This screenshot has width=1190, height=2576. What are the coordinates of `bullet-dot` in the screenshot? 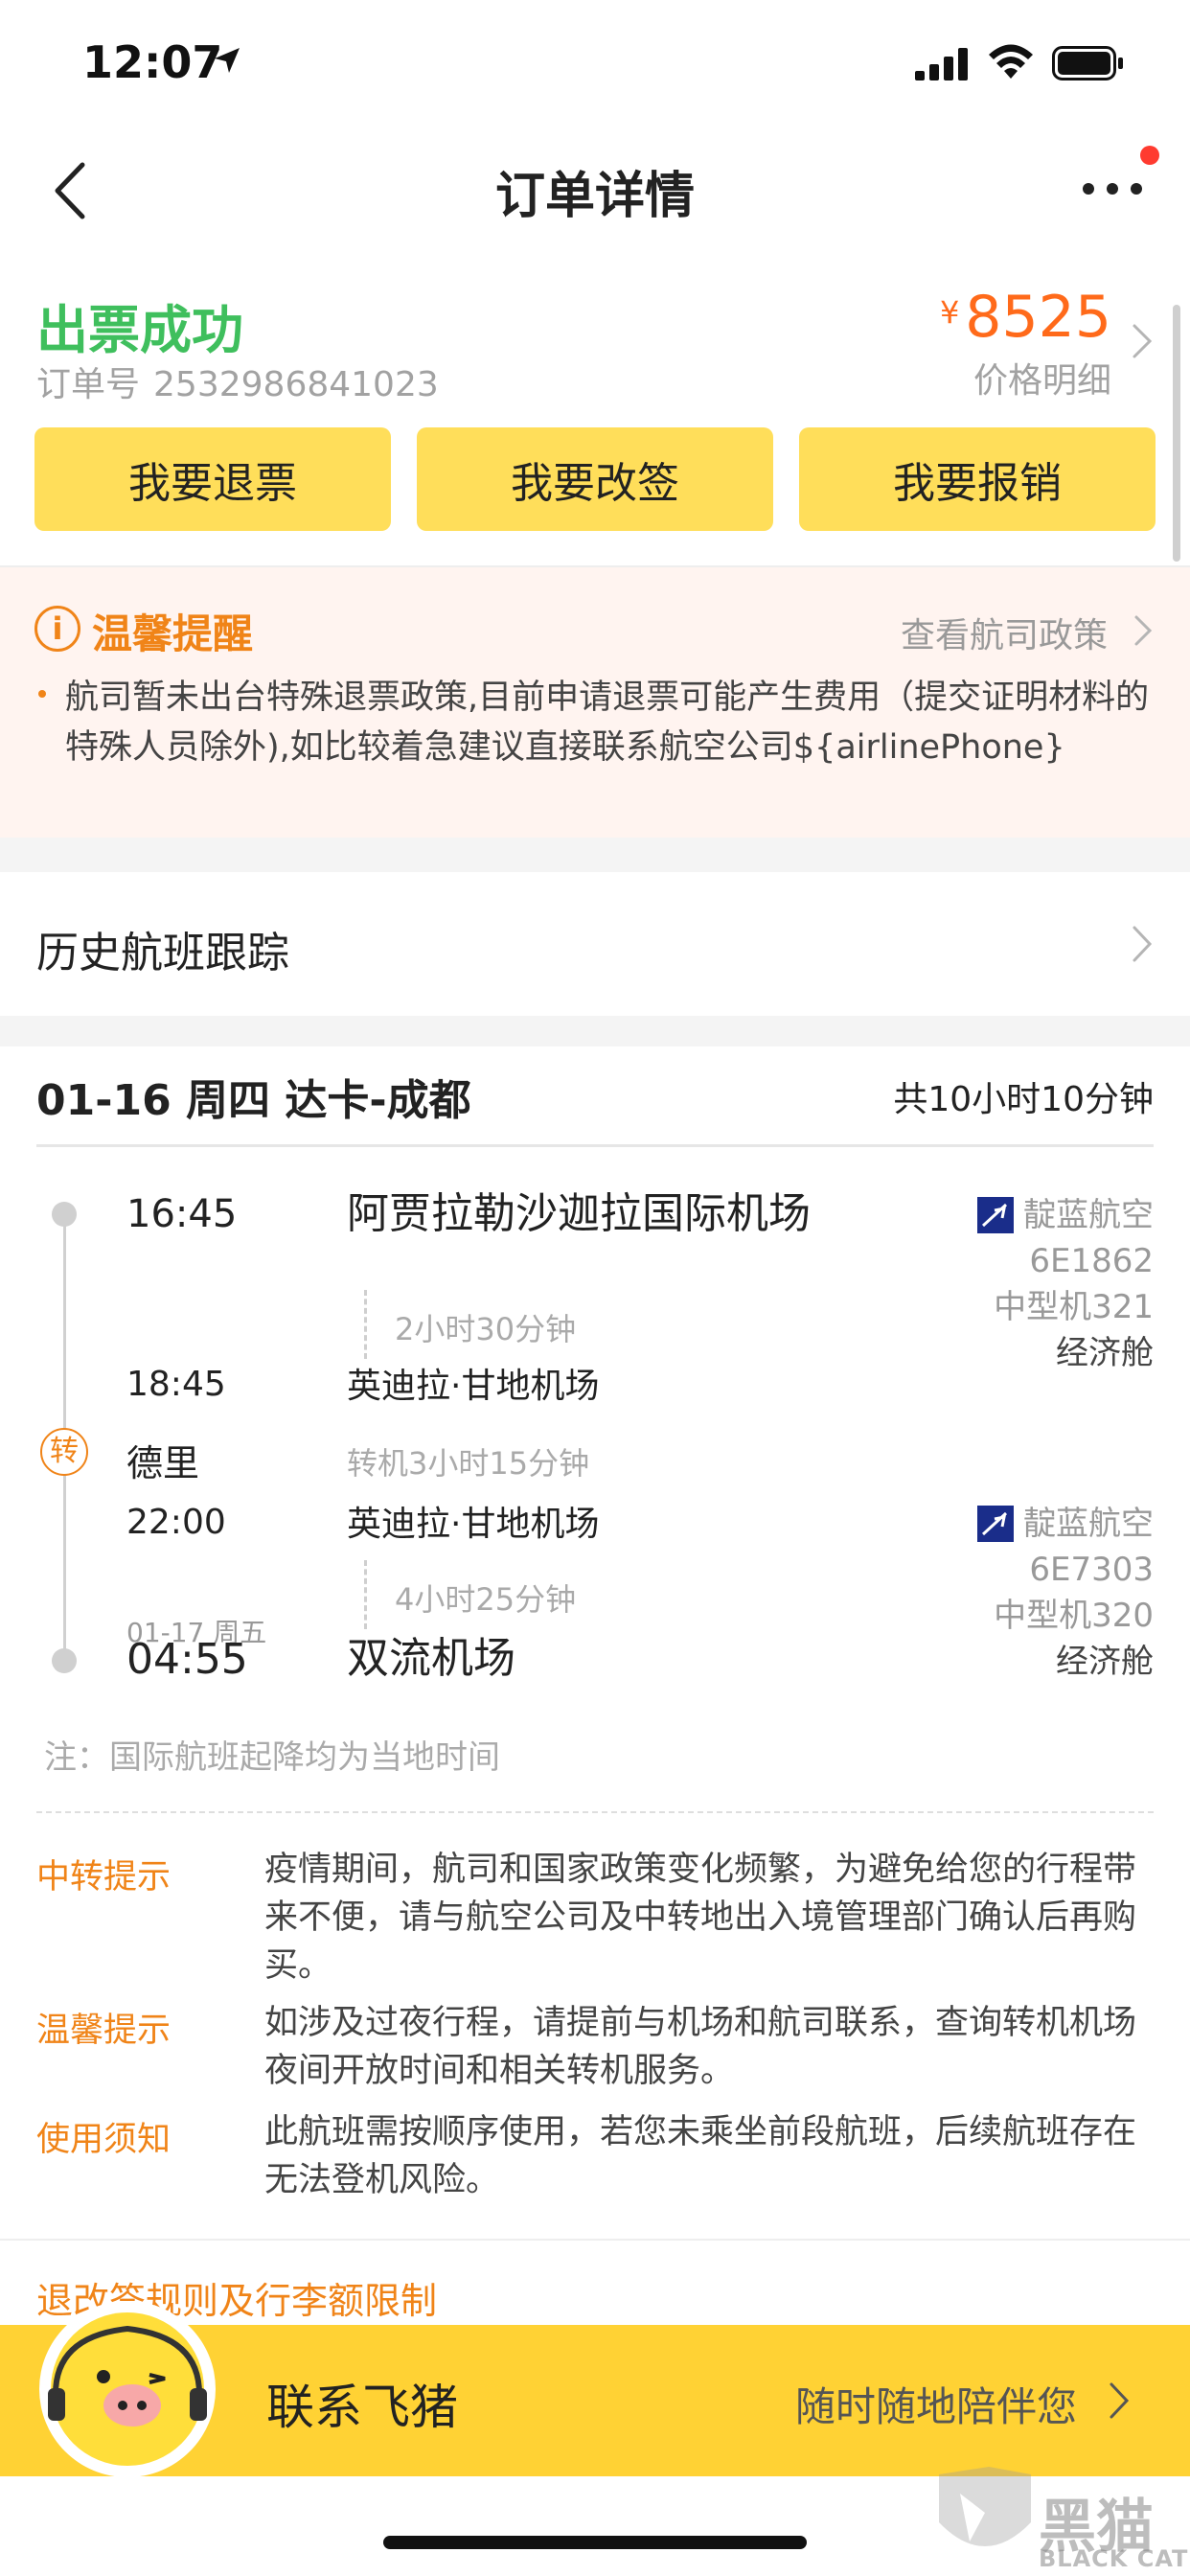 It's located at (42, 694).